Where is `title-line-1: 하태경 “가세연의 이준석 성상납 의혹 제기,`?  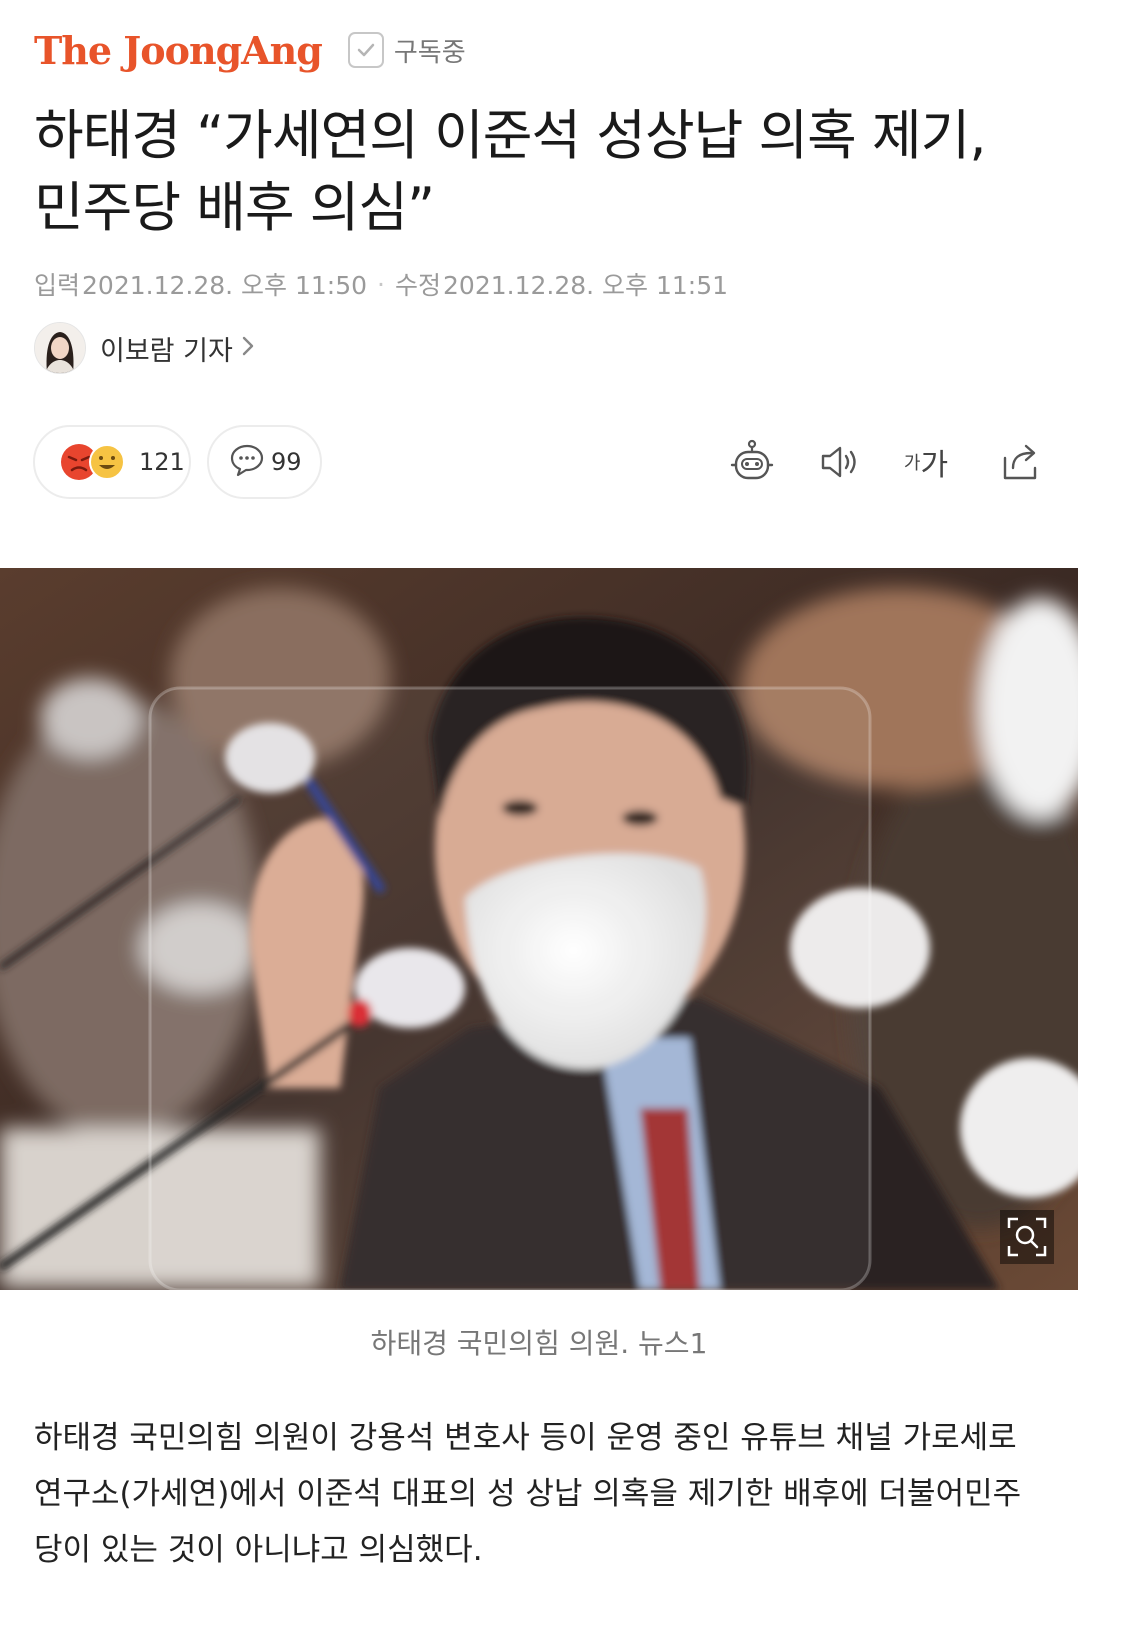
title-line-1: 하태경 “가세연의 이준석 성상납 의혹 제기, is located at coordinates (510, 135).